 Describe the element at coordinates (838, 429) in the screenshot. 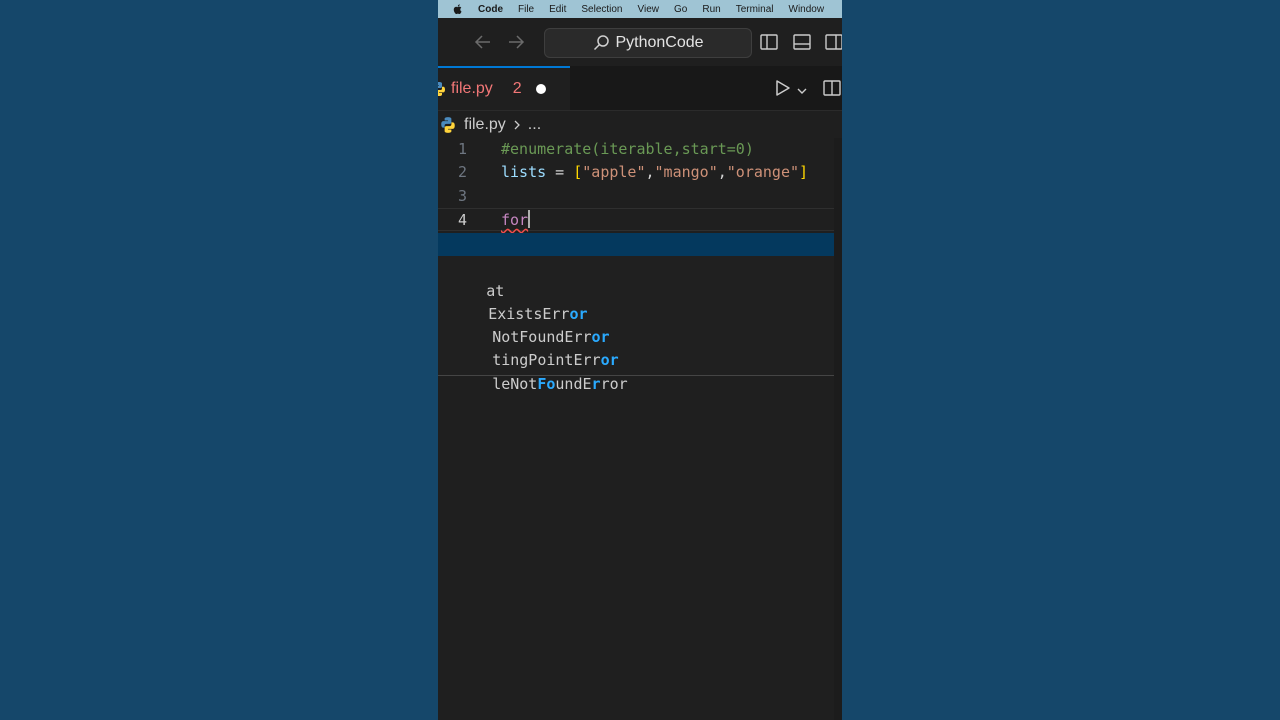

I see `editor-scrollbar` at that location.